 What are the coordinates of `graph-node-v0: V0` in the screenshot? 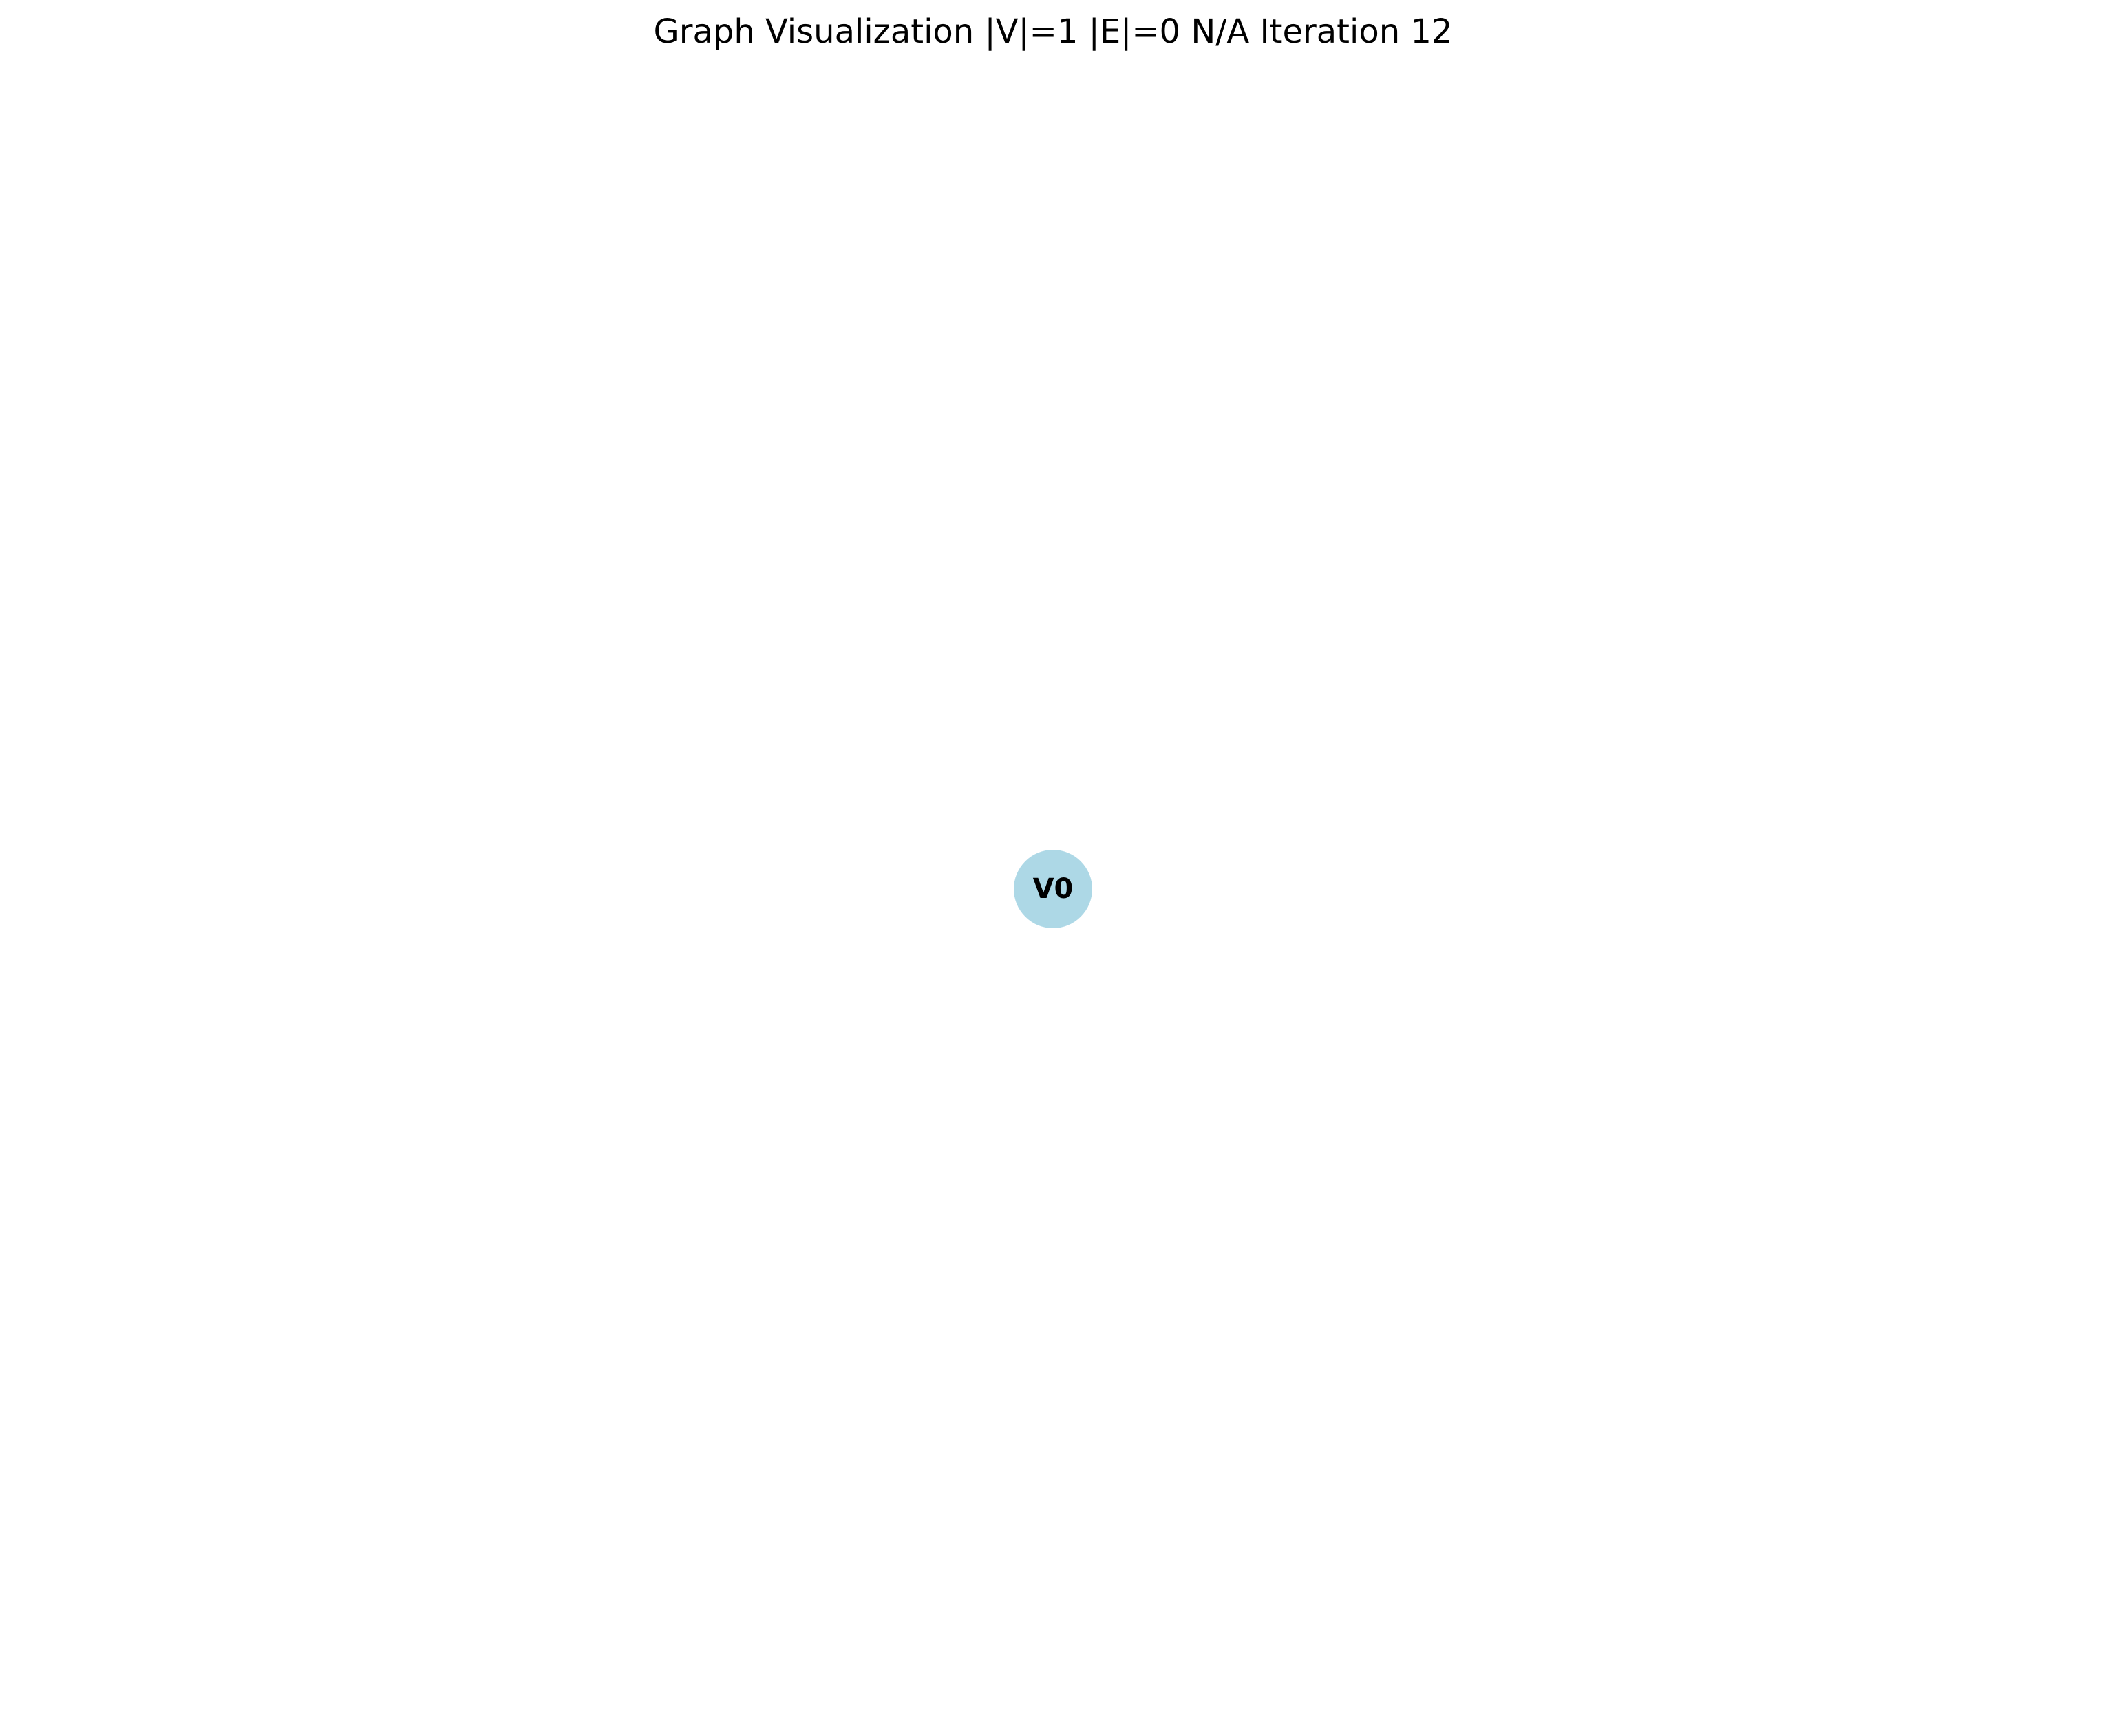 It's located at (1053, 889).